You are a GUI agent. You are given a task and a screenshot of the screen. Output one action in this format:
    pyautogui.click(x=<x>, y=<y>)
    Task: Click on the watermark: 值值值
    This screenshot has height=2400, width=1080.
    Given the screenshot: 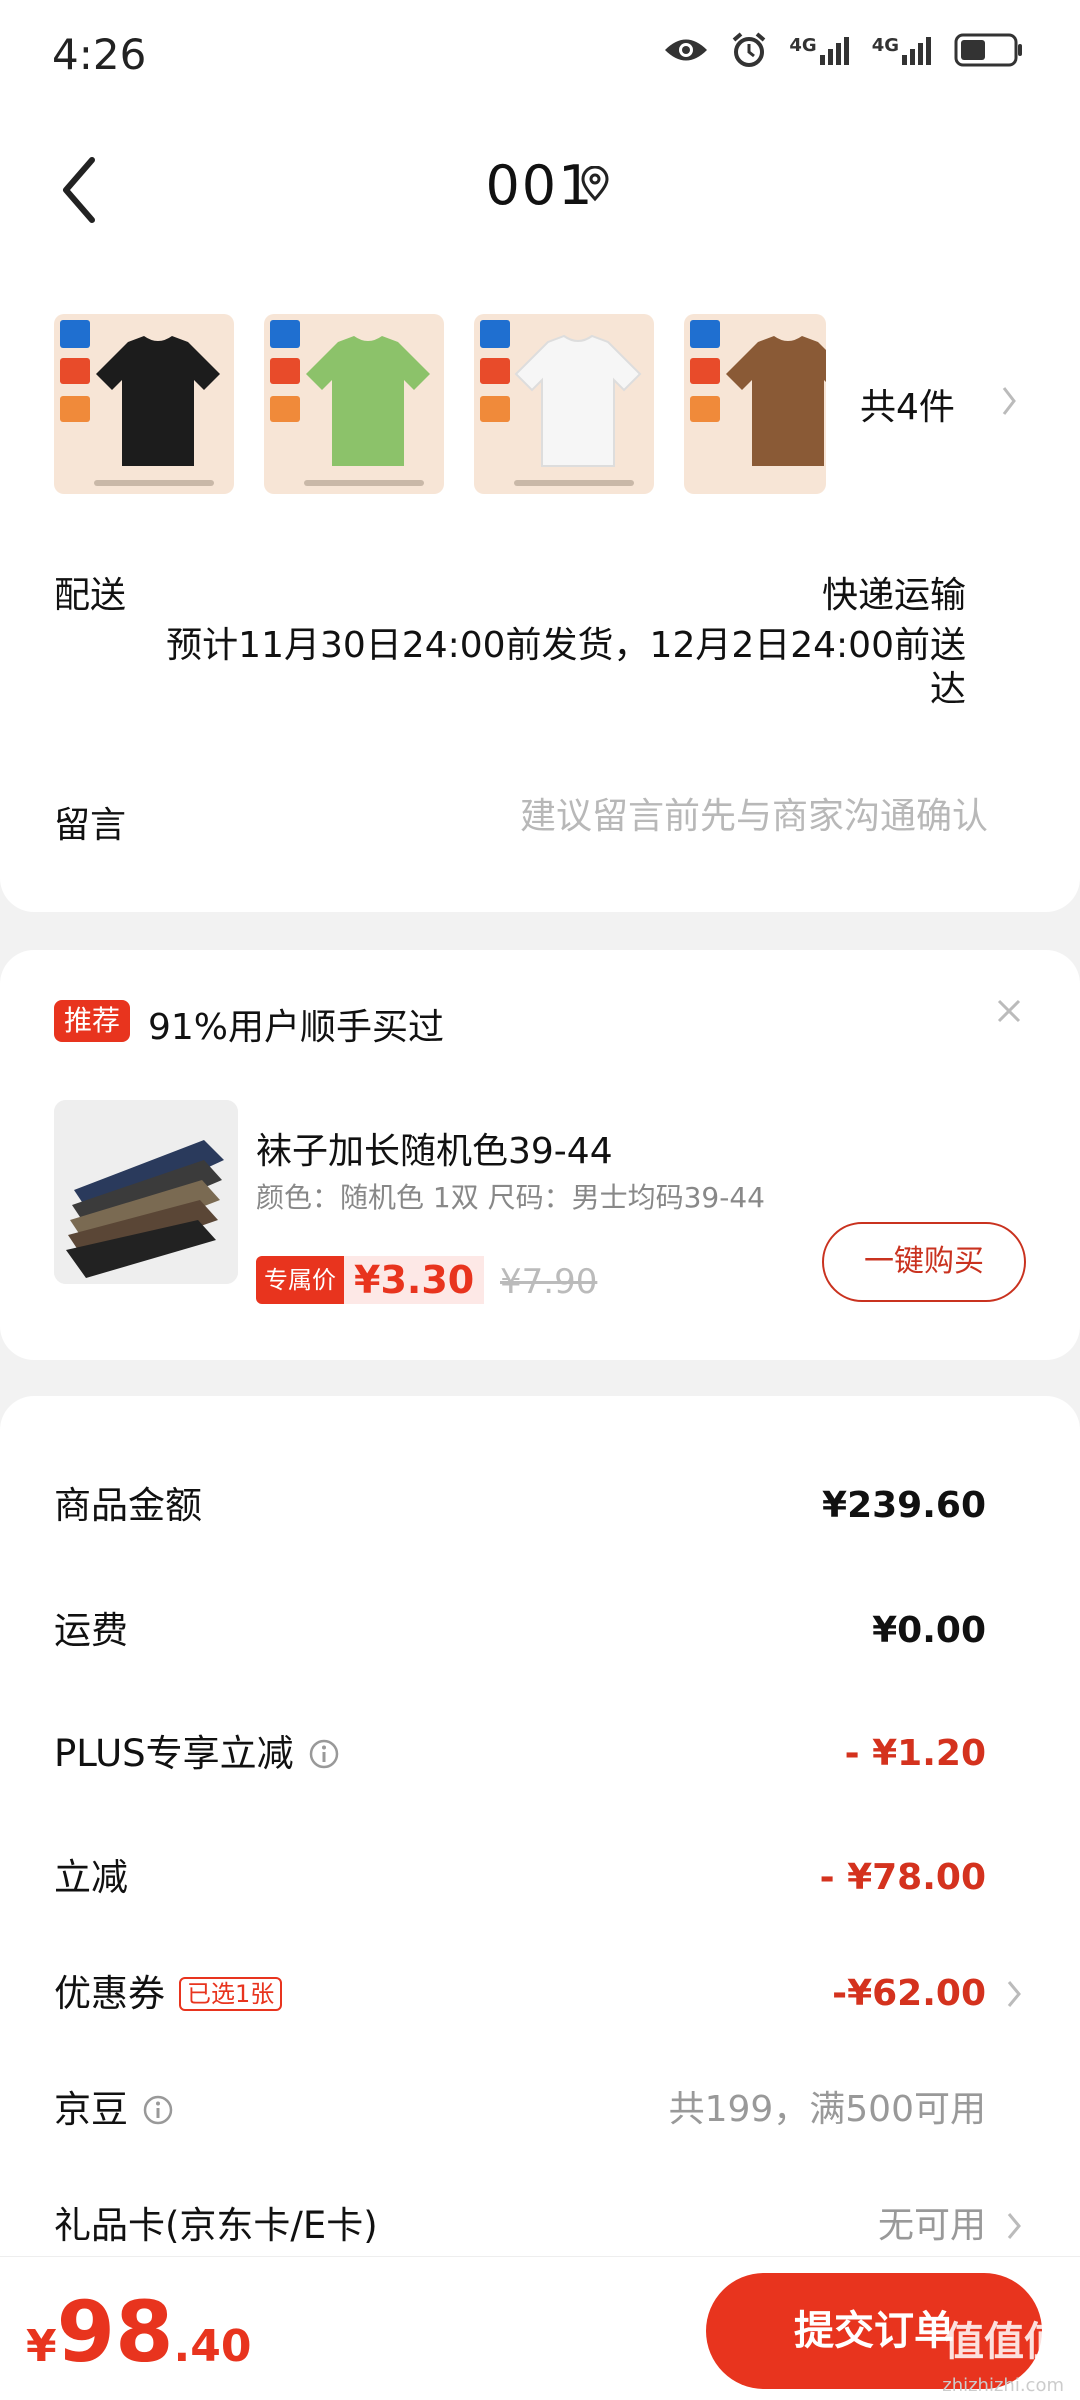 What is the action you would take?
    pyautogui.click(x=1004, y=2342)
    